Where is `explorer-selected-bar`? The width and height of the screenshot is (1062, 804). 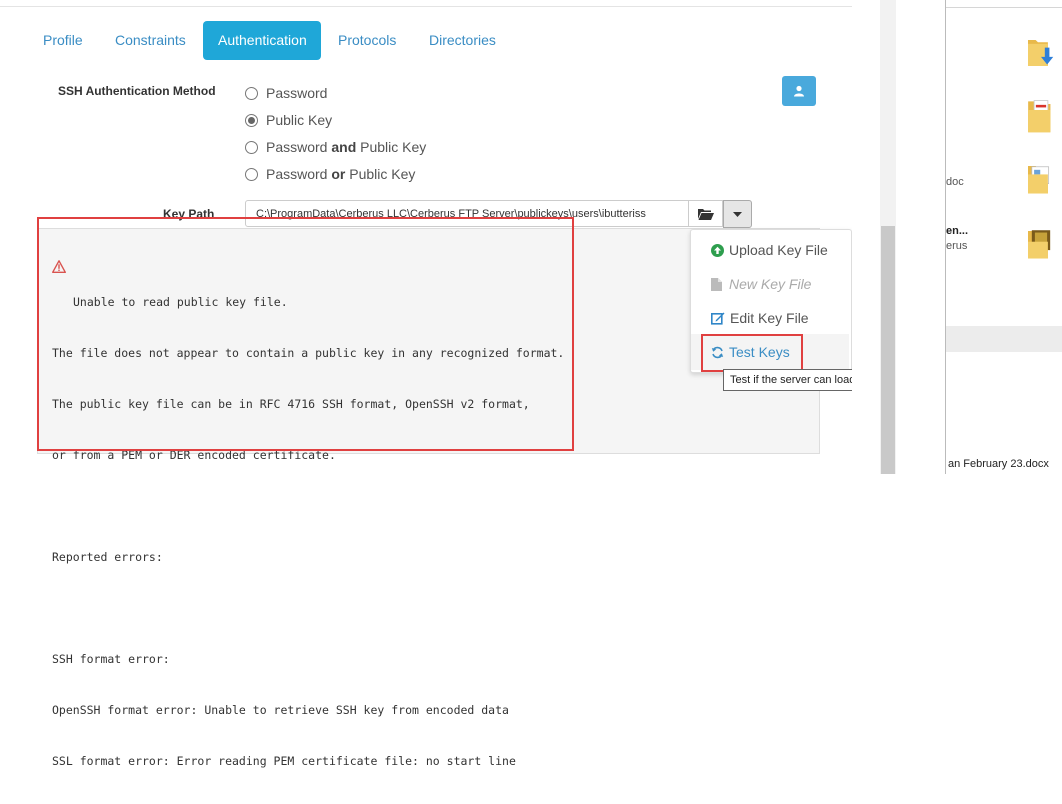
explorer-selected-bar is located at coordinates (1004, 339).